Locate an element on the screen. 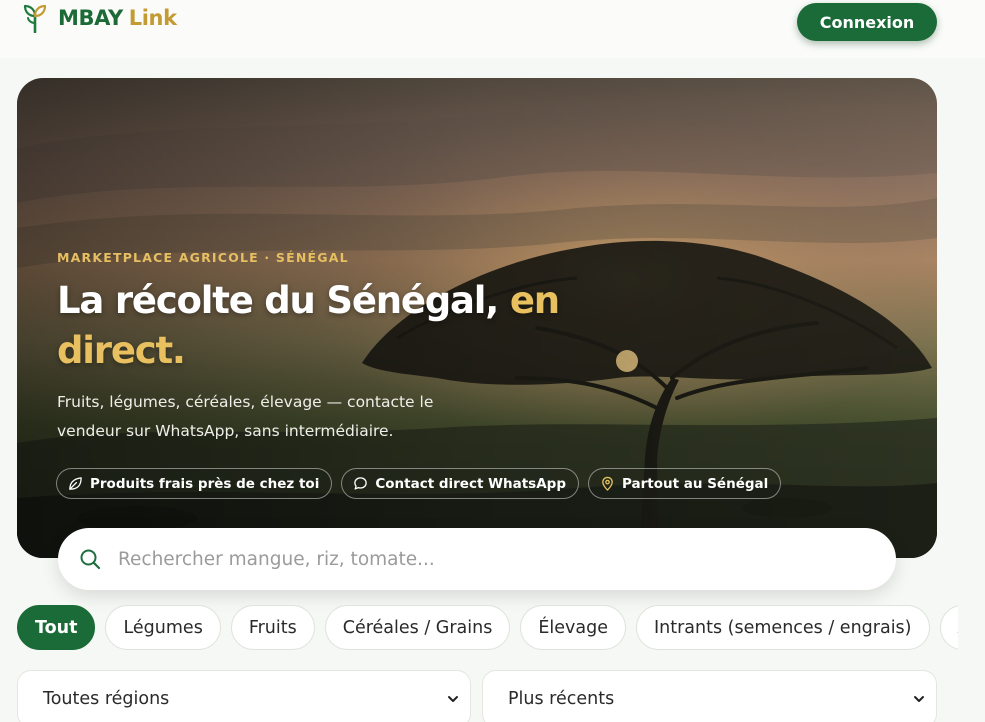 This screenshot has height=722, width=985. badge-label: Partout au Sénégal is located at coordinates (695, 483).